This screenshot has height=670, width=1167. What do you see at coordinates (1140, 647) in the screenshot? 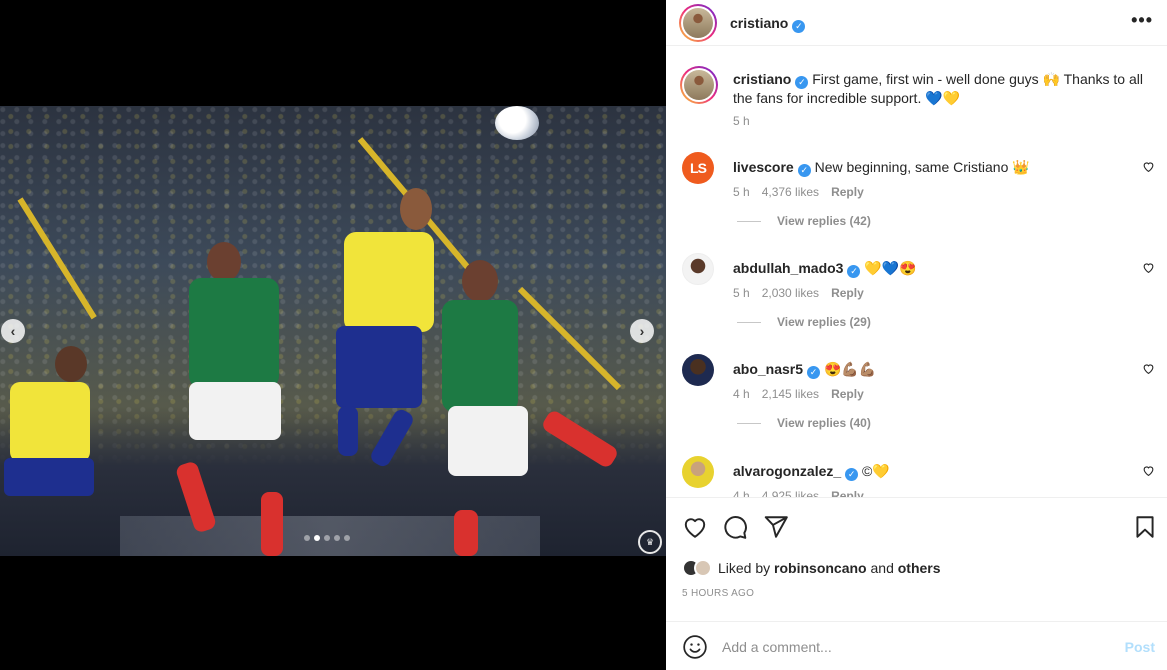
I see `post-comment-button: Post` at bounding box center [1140, 647].